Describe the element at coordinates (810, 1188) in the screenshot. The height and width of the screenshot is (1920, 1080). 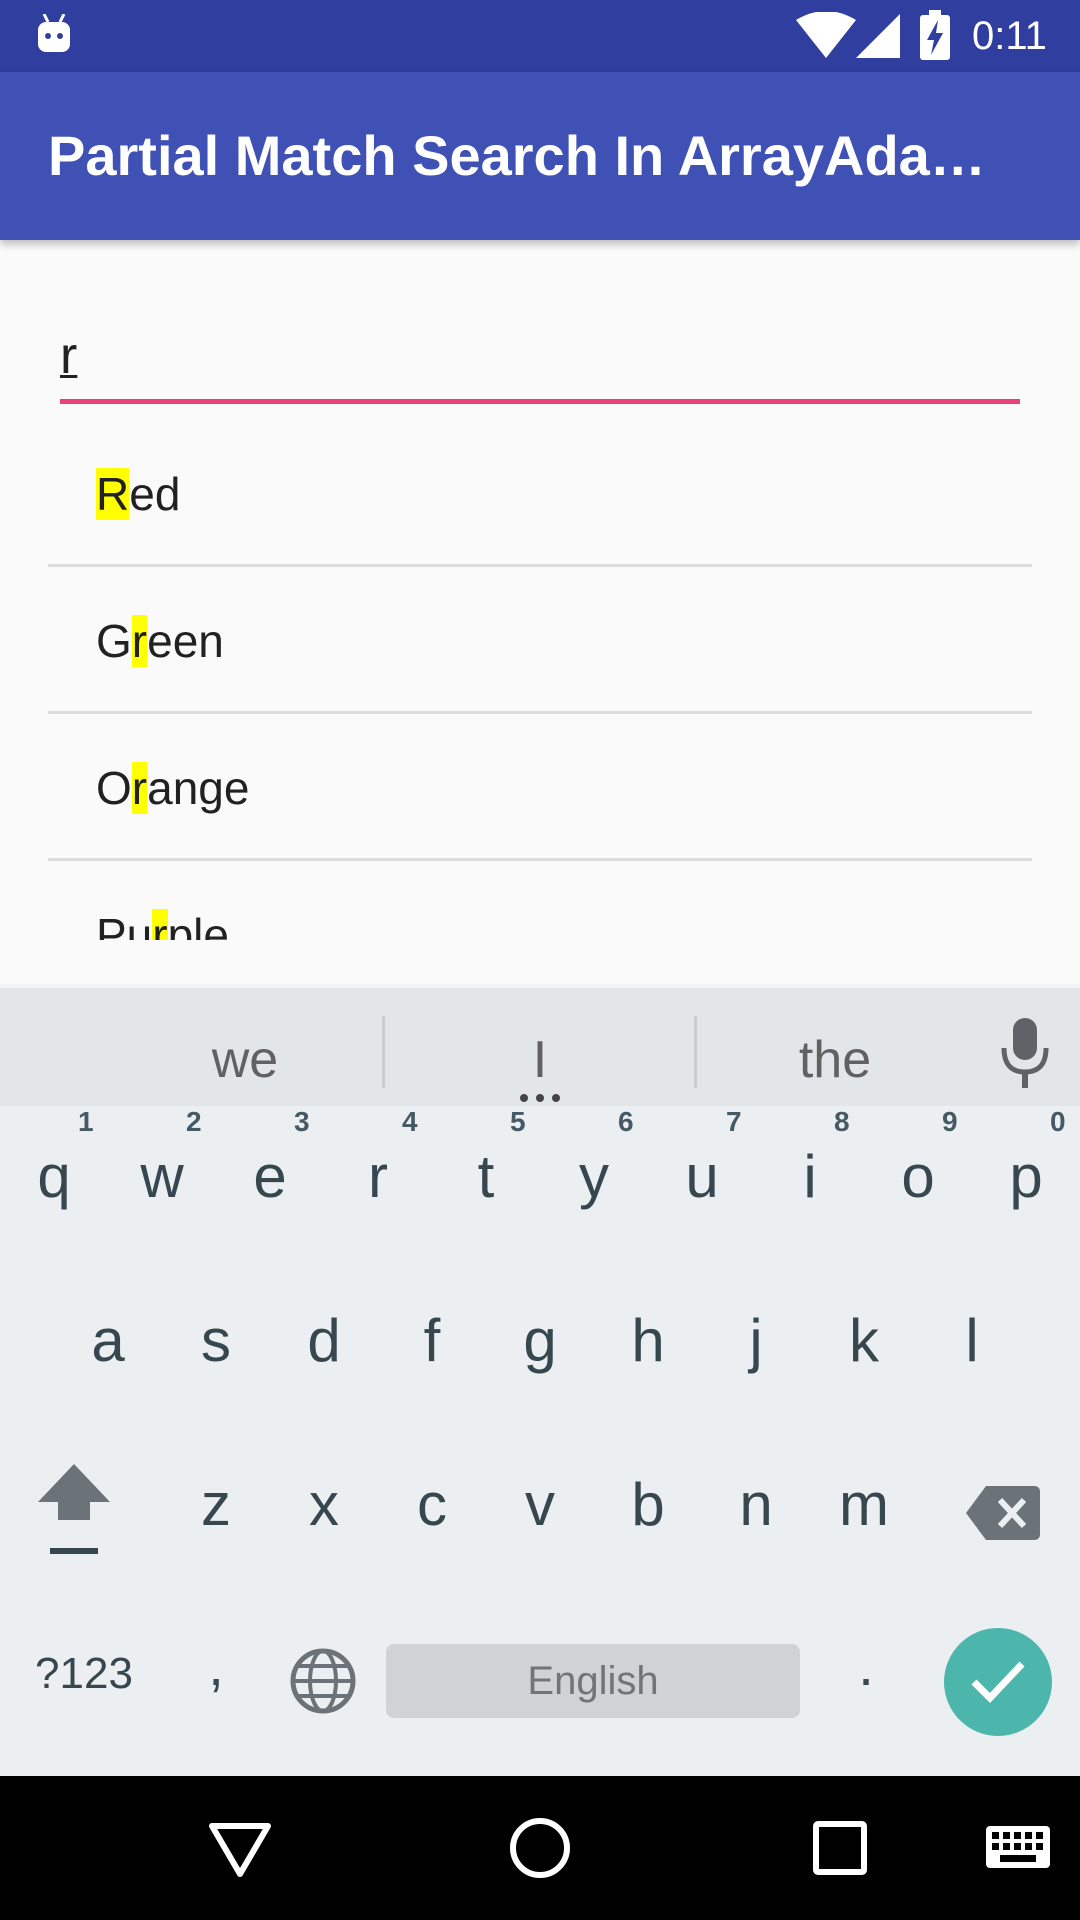
I see `key-i: 8i` at that location.